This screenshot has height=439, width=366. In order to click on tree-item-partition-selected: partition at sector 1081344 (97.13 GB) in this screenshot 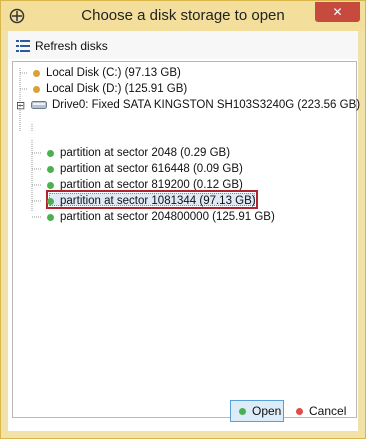, I will do `click(151, 201)`.